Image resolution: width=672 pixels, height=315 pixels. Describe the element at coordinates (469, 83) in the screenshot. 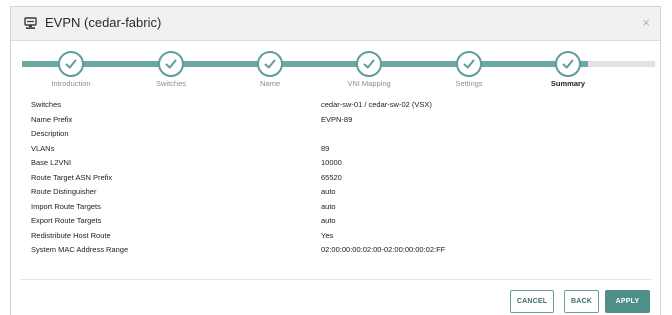

I see `step-label-settings: Settings` at that location.